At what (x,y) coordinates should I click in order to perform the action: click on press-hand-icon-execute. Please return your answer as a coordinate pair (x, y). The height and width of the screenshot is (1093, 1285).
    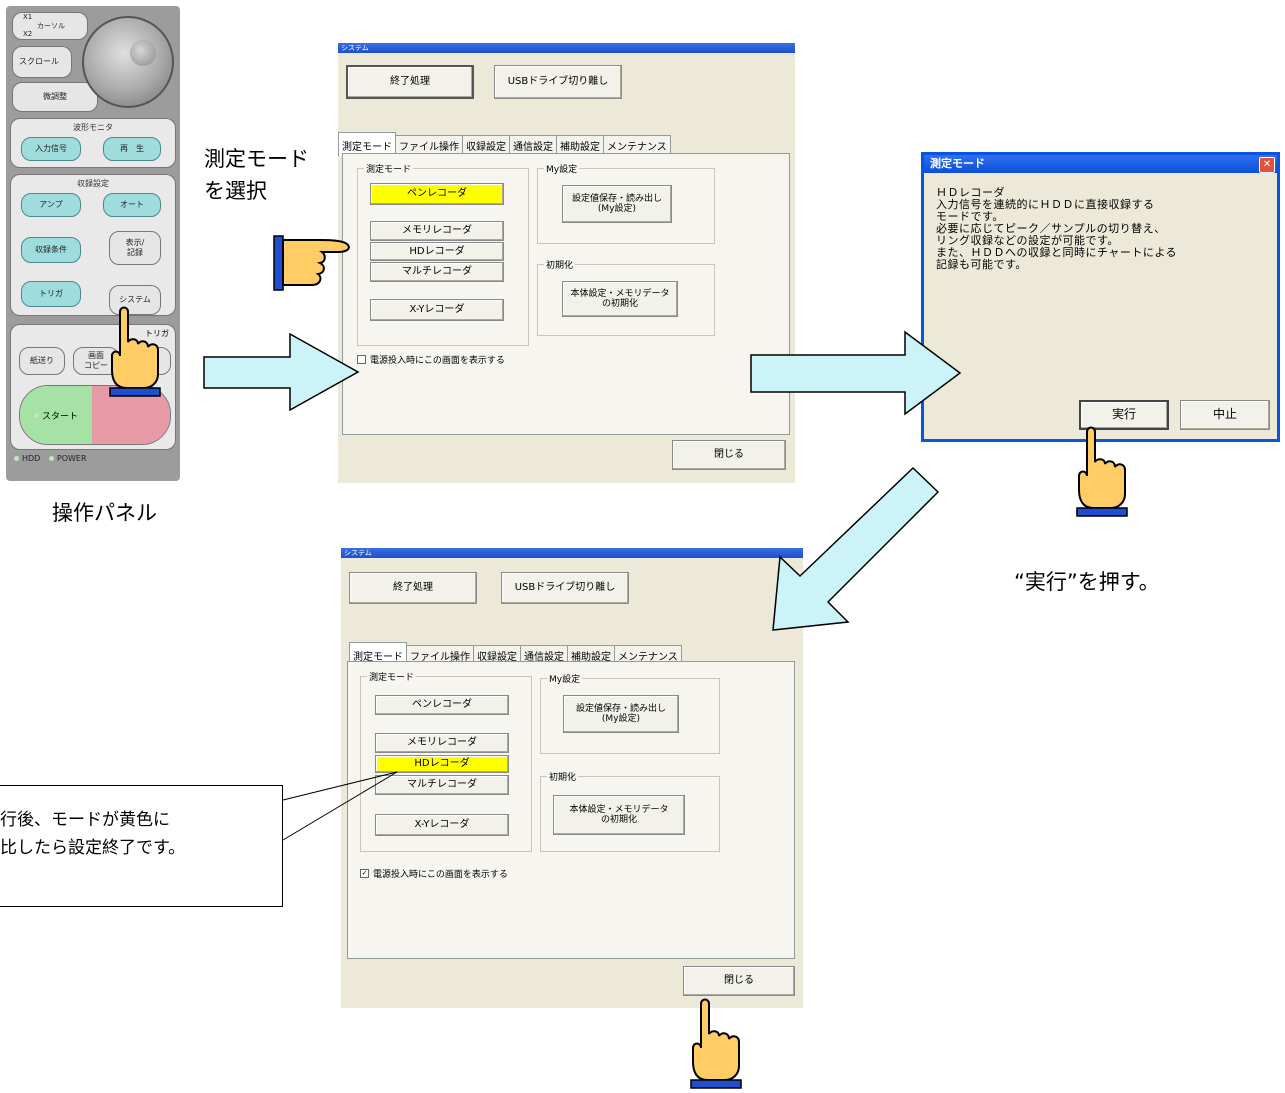
    Looking at the image, I should click on (1102, 471).